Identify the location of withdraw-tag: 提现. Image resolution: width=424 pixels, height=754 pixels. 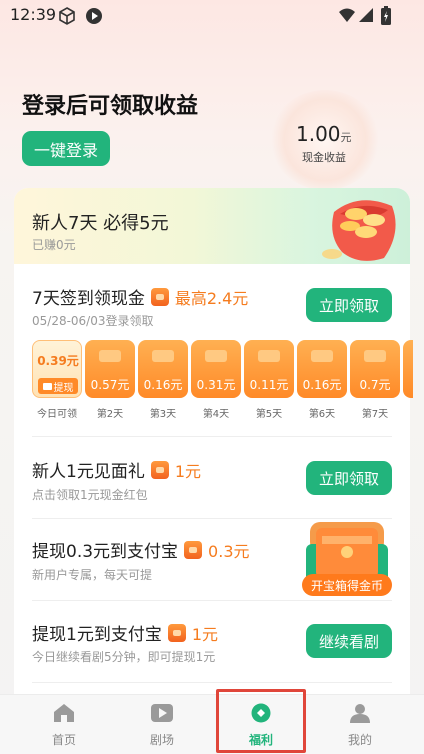
(58, 386).